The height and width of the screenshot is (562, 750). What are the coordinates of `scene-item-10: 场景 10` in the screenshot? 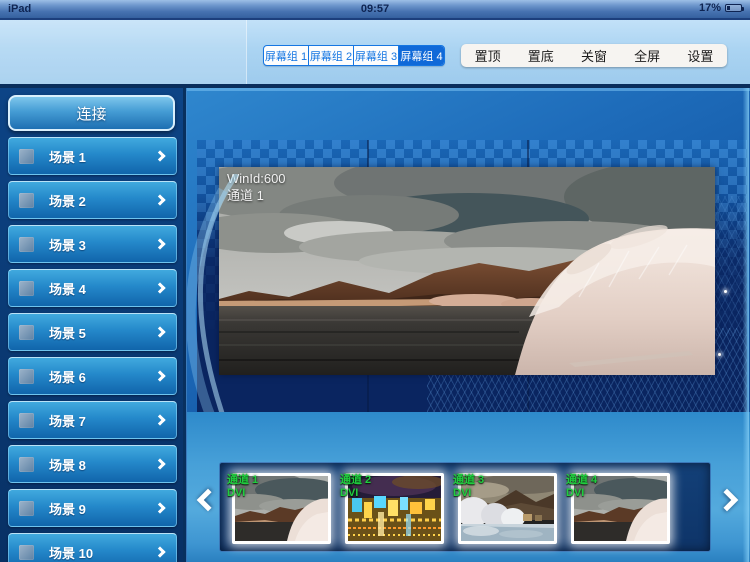 It's located at (92, 547).